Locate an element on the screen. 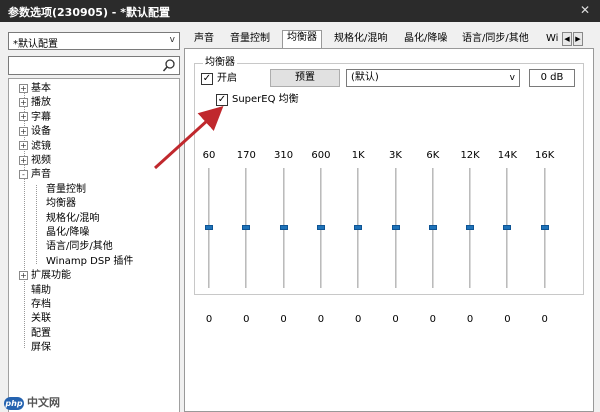 The width and height of the screenshot is (600, 412). tree-item-label: 配置 is located at coordinates (41, 333).